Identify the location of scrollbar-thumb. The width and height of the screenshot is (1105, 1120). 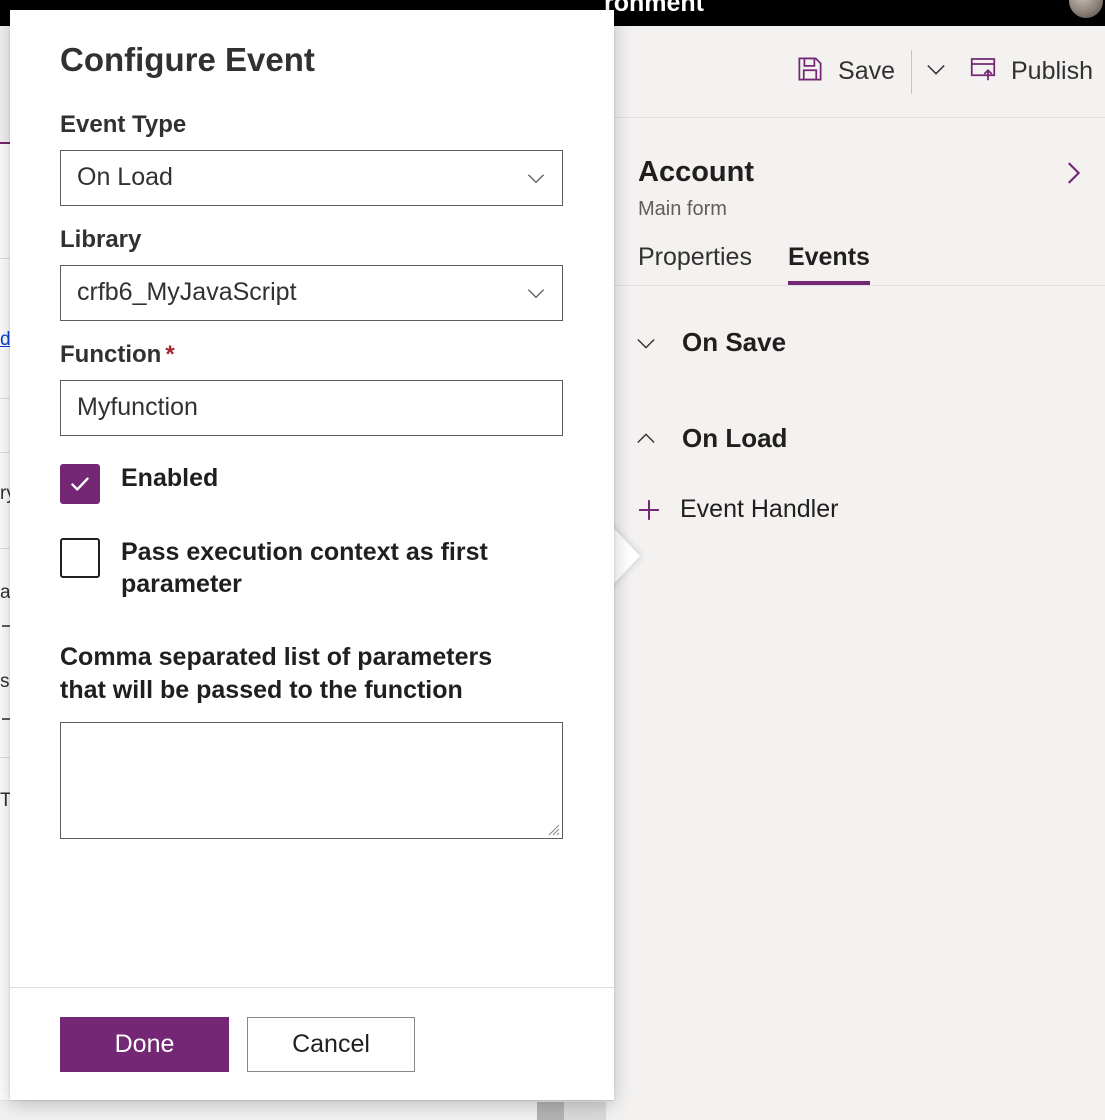
(550, 1111).